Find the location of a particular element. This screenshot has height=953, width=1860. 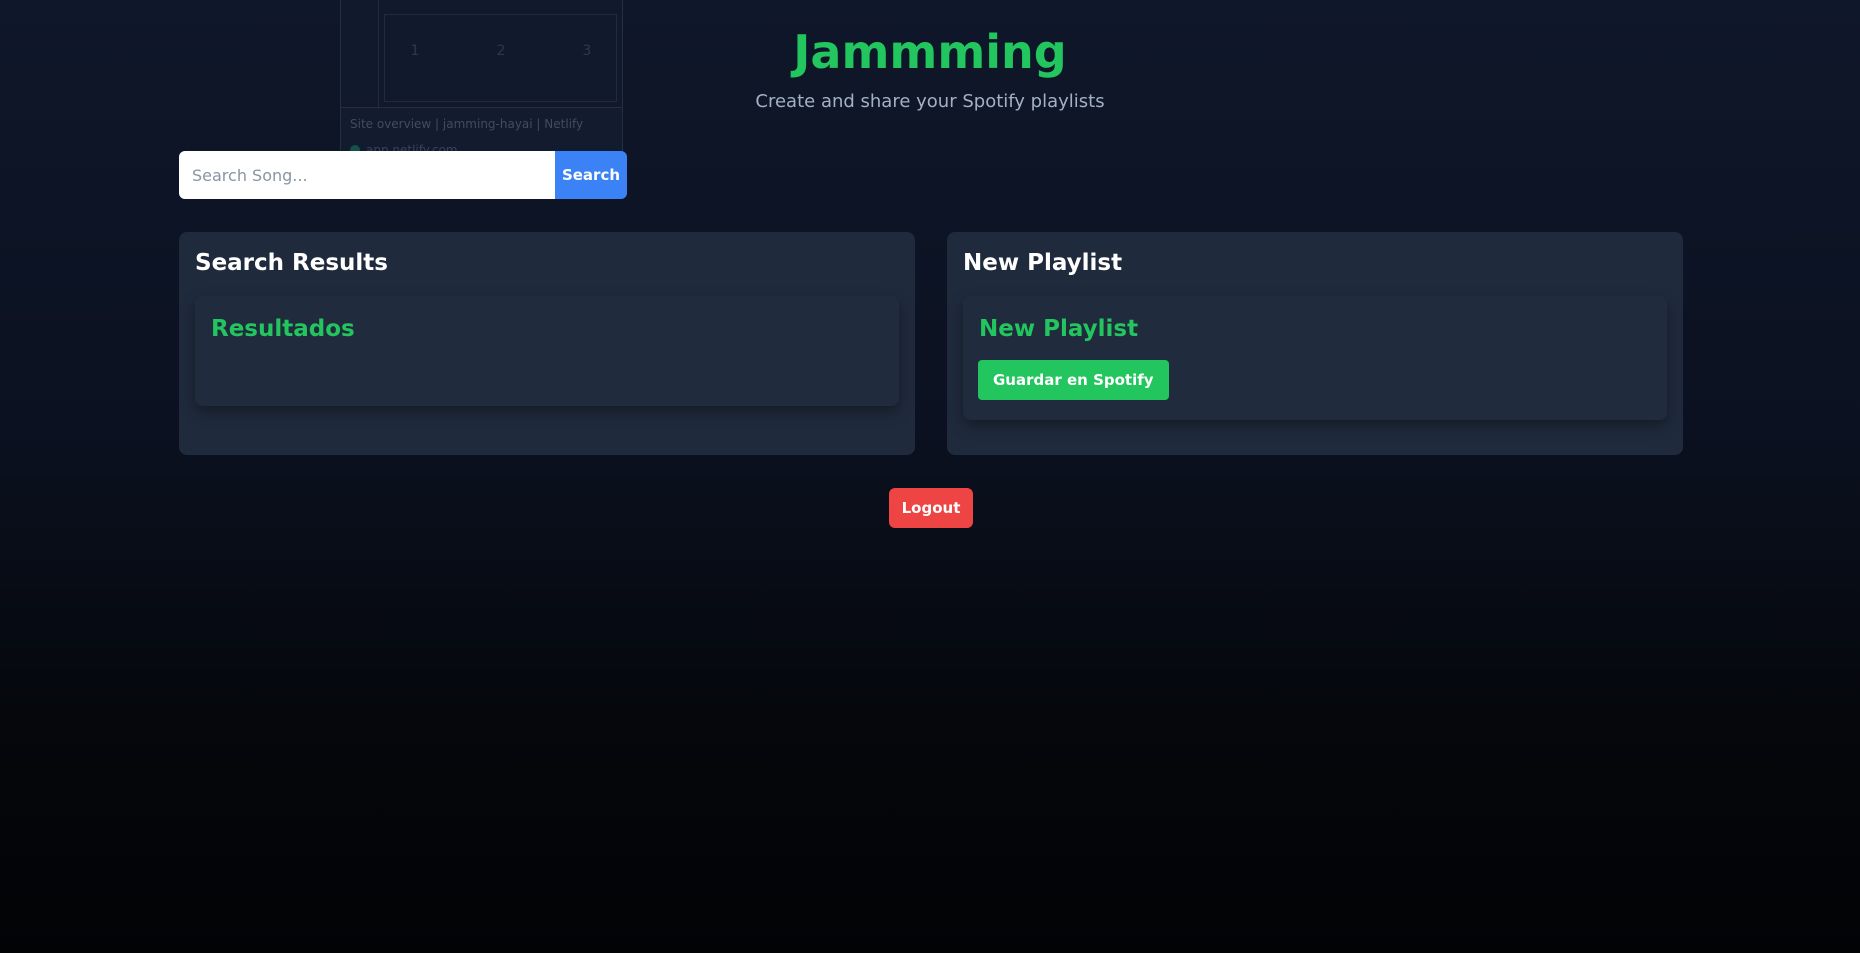

logout-button: Logout is located at coordinates (931, 508).